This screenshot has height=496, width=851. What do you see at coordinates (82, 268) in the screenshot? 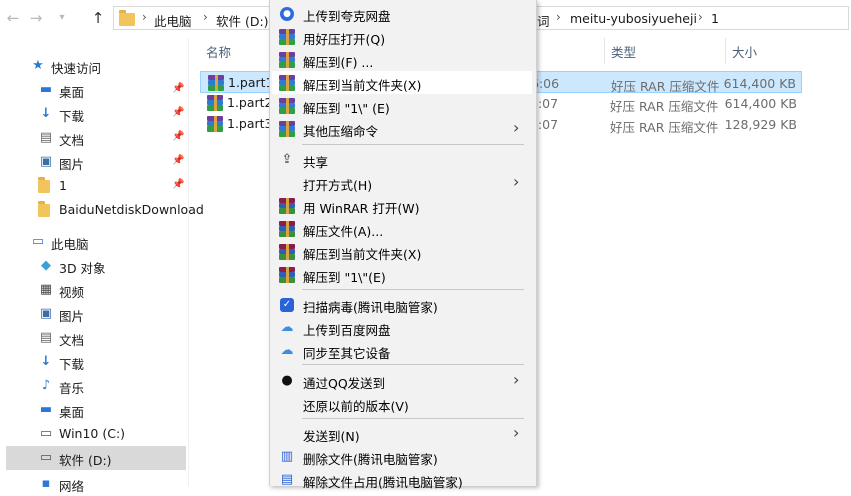
I see `sidebar-item-label: 3D 对象` at bounding box center [82, 268].